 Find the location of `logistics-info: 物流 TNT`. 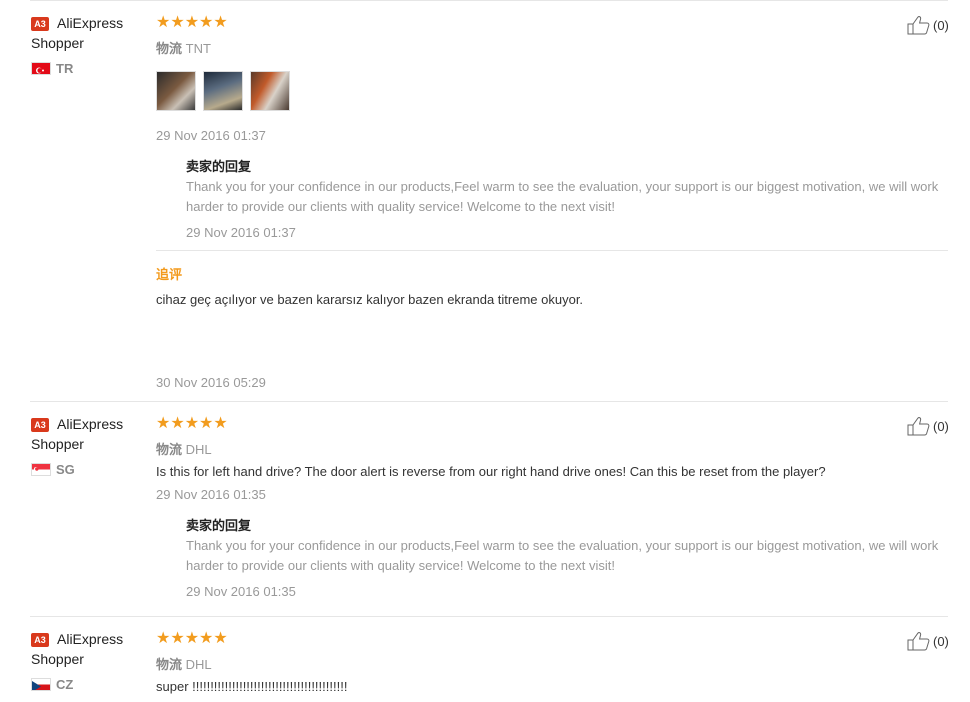

logistics-info: 物流 TNT is located at coordinates (183, 47).